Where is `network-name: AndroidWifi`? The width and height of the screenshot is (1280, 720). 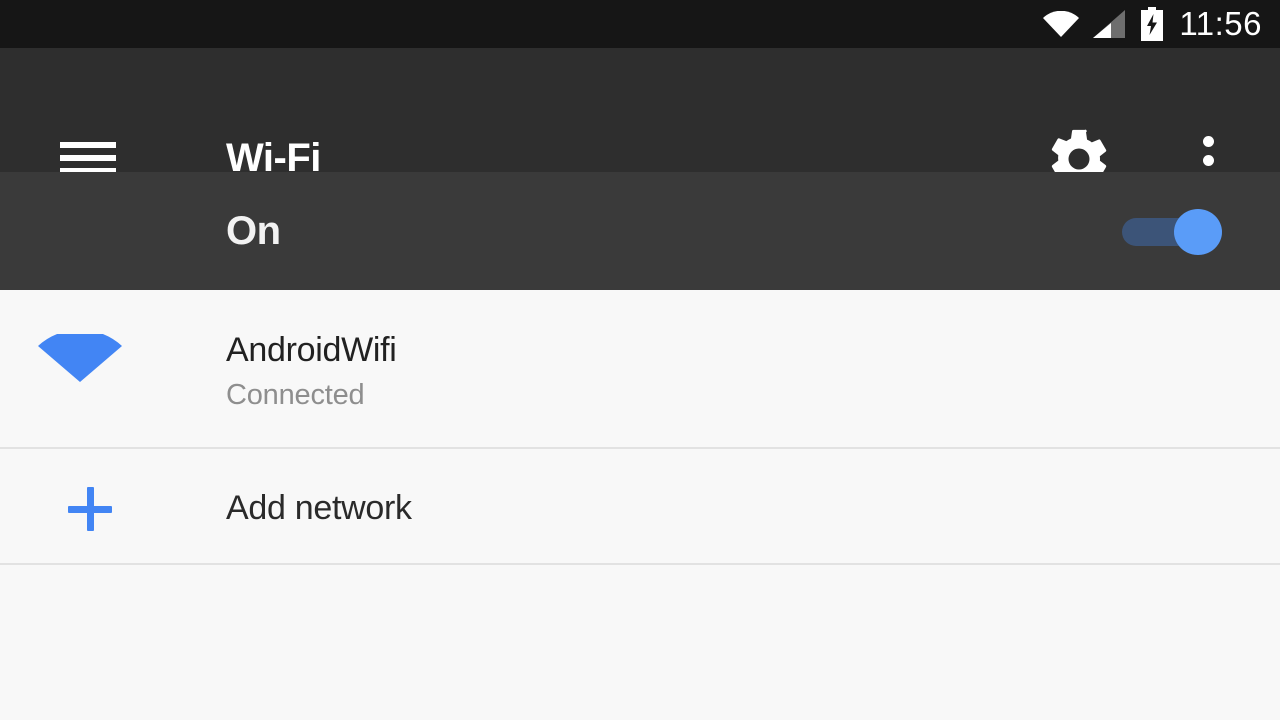 network-name: AndroidWifi is located at coordinates (311, 350).